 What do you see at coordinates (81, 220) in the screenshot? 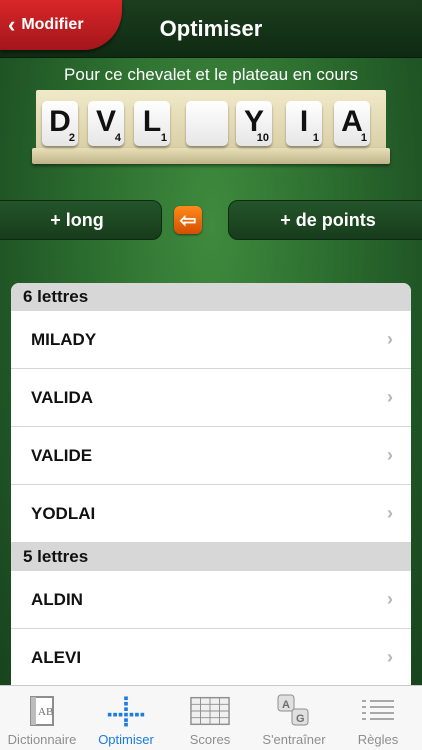
I see `sort-longest-button: + long` at bounding box center [81, 220].